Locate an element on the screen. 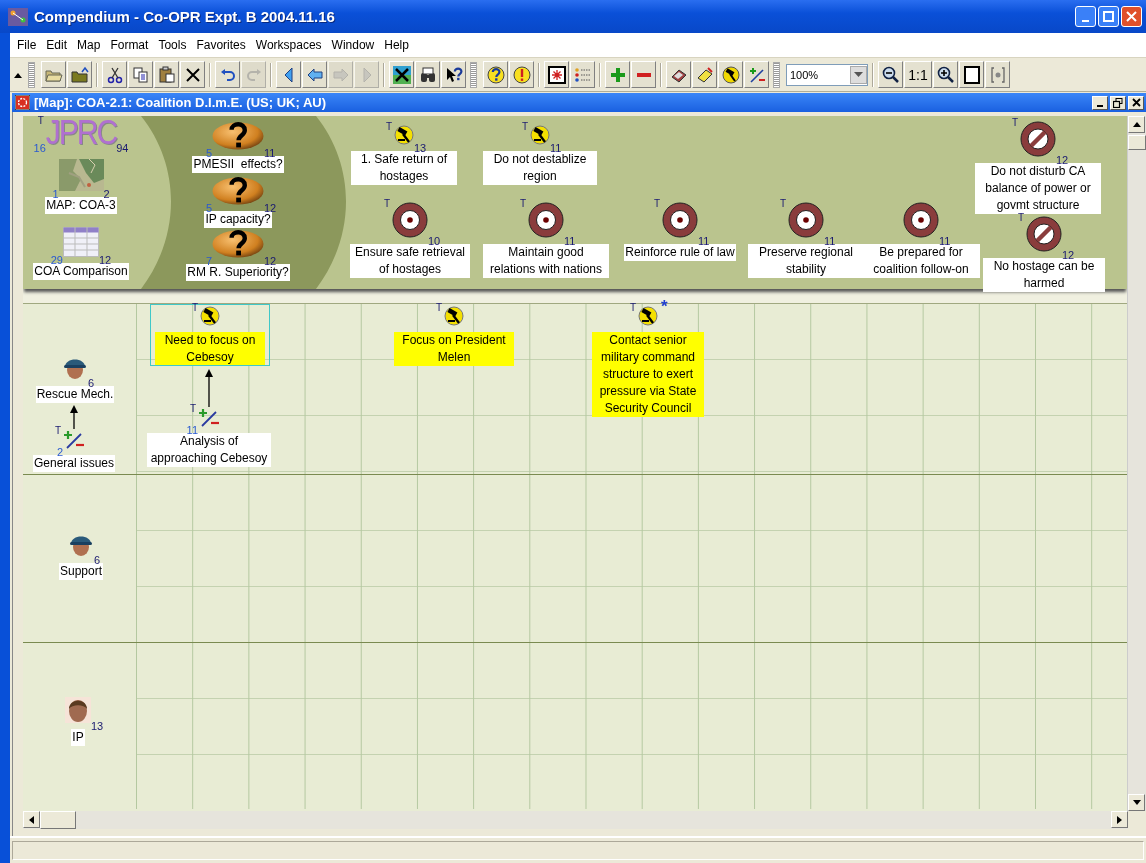 This screenshot has height=863, width=1146. node-label: Focus on President Melen is located at coordinates (454, 349).